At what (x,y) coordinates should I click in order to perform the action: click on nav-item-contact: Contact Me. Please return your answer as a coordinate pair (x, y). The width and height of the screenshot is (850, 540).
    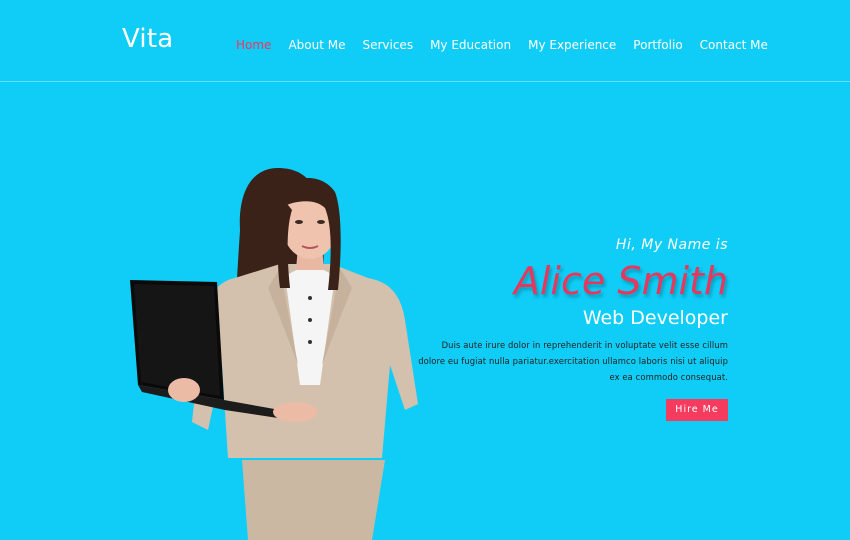
    Looking at the image, I should click on (734, 43).